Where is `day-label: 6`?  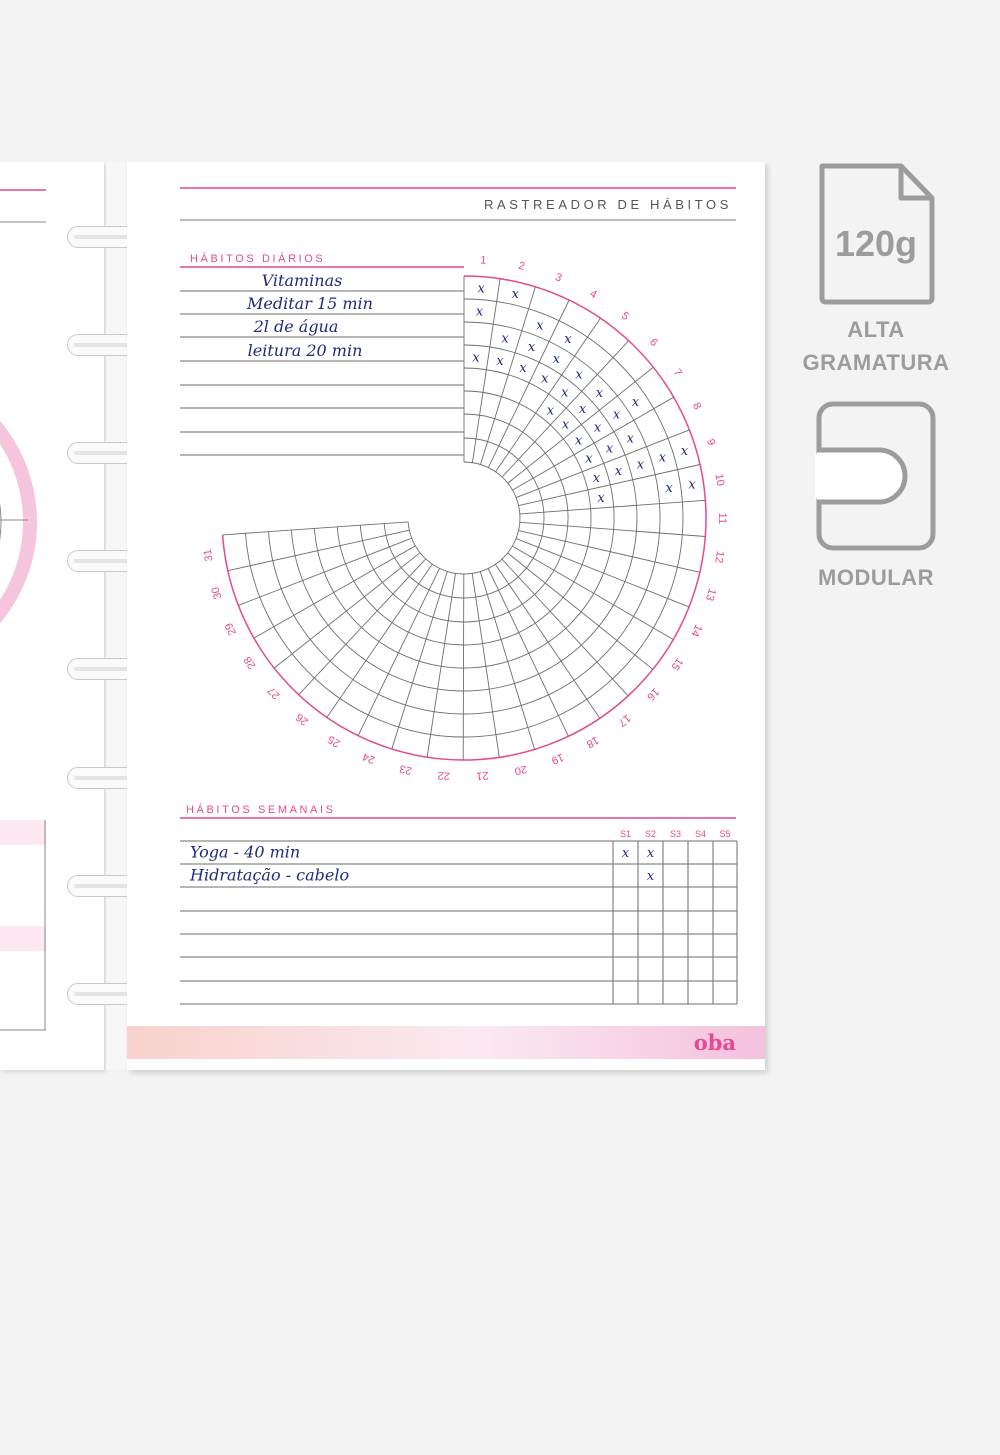
day-label: 6 is located at coordinates (653, 342).